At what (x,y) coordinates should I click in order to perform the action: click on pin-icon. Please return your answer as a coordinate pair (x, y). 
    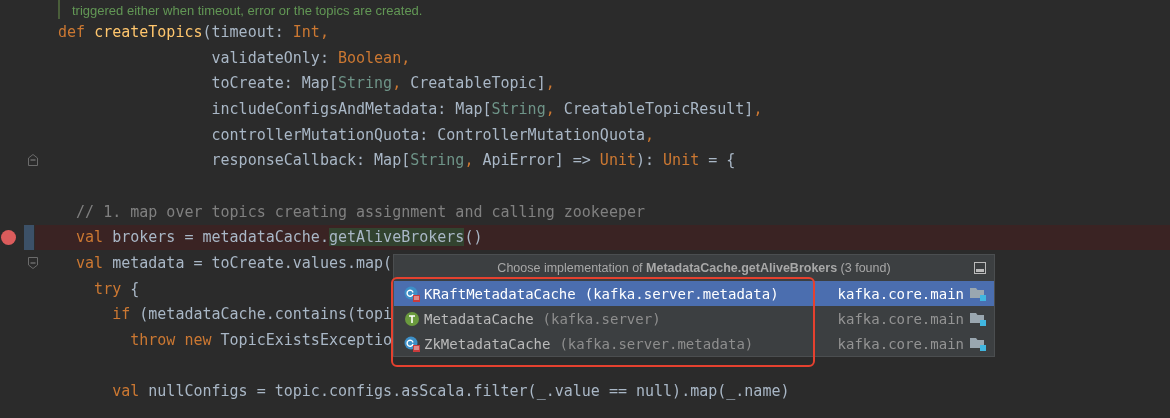
    Looking at the image, I should click on (980, 268).